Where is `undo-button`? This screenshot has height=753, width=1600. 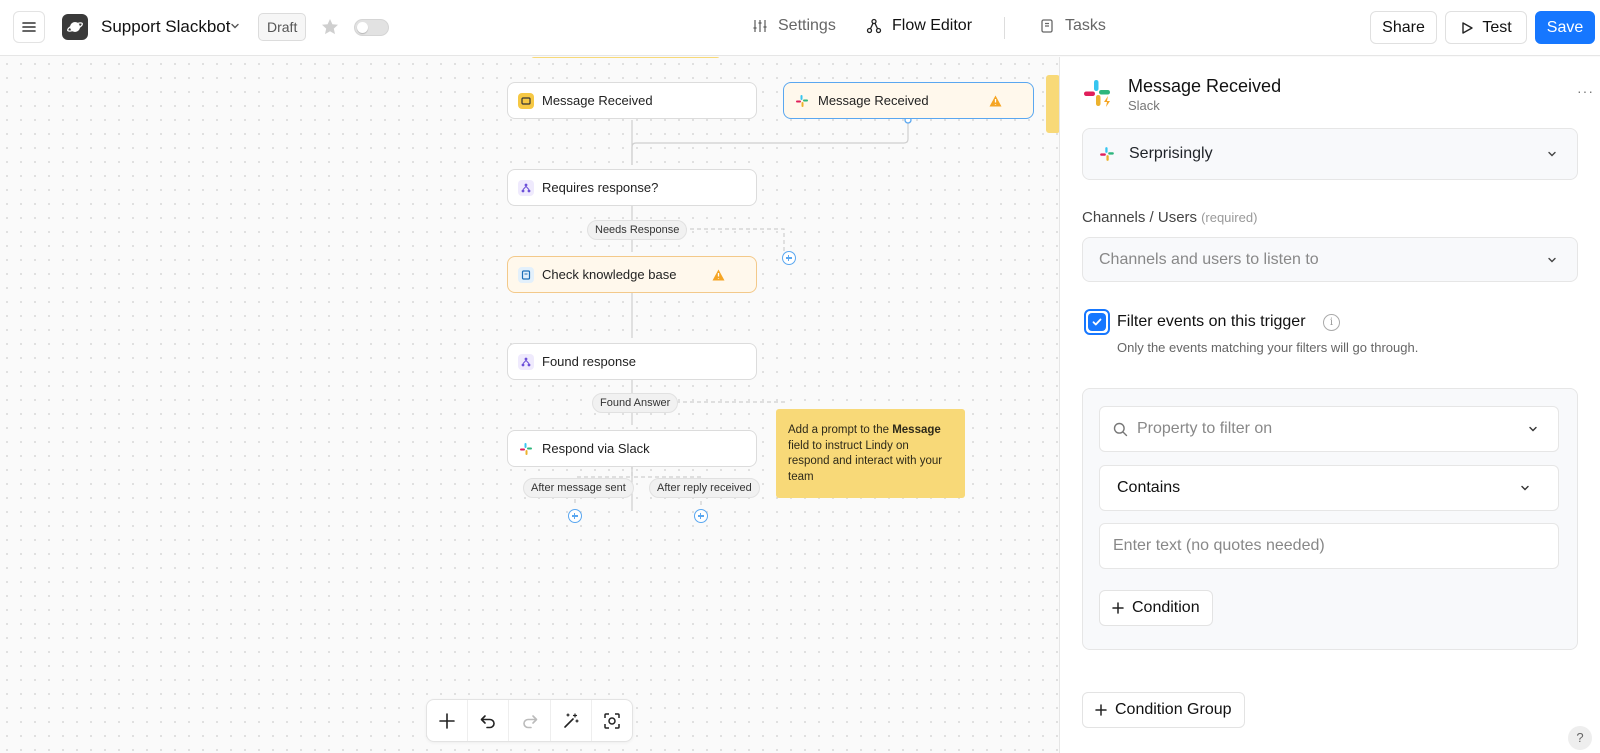 undo-button is located at coordinates (489, 720).